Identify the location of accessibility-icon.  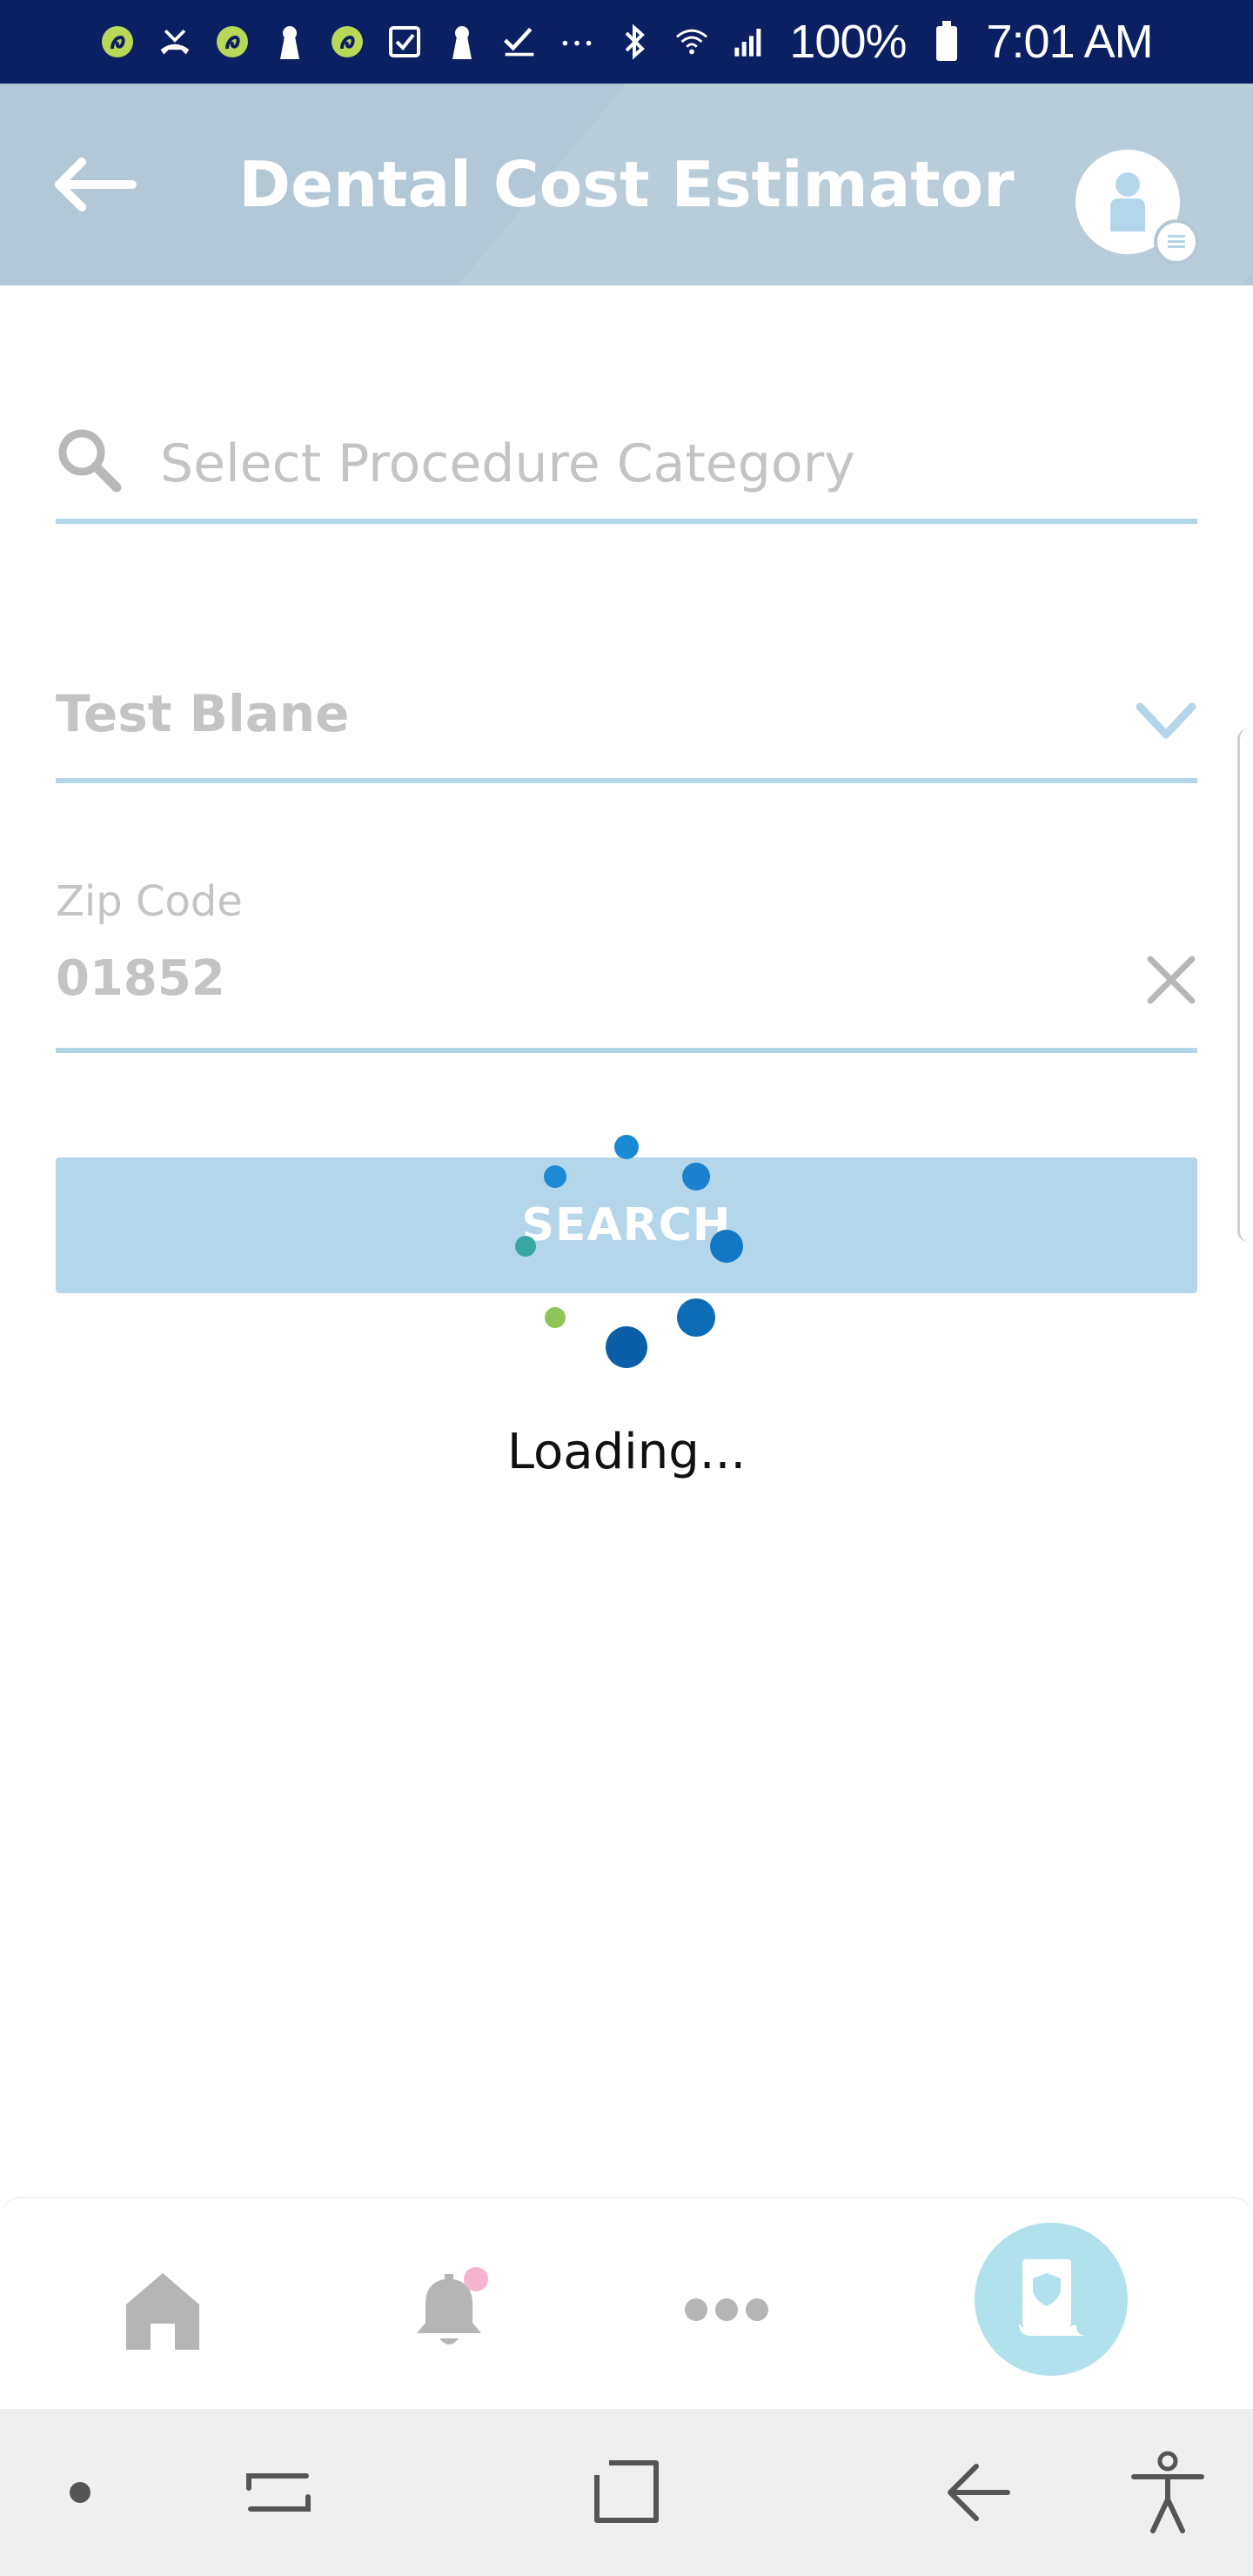
(1167, 2492).